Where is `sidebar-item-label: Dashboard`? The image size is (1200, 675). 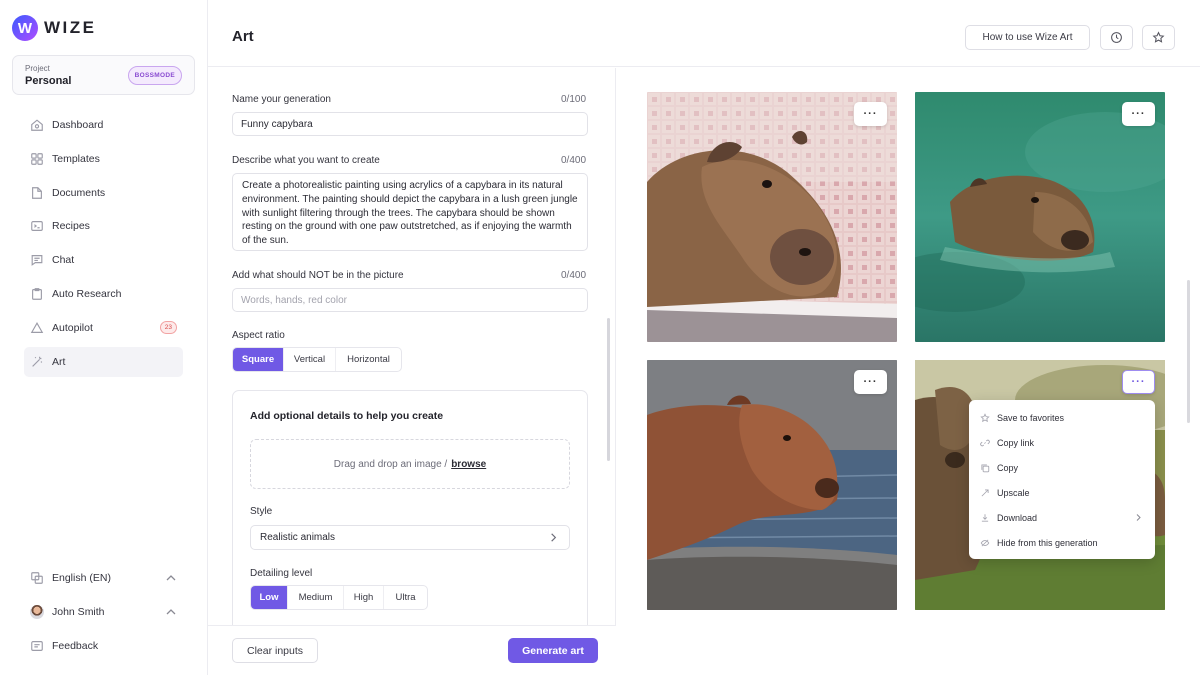 sidebar-item-label: Dashboard is located at coordinates (78, 125).